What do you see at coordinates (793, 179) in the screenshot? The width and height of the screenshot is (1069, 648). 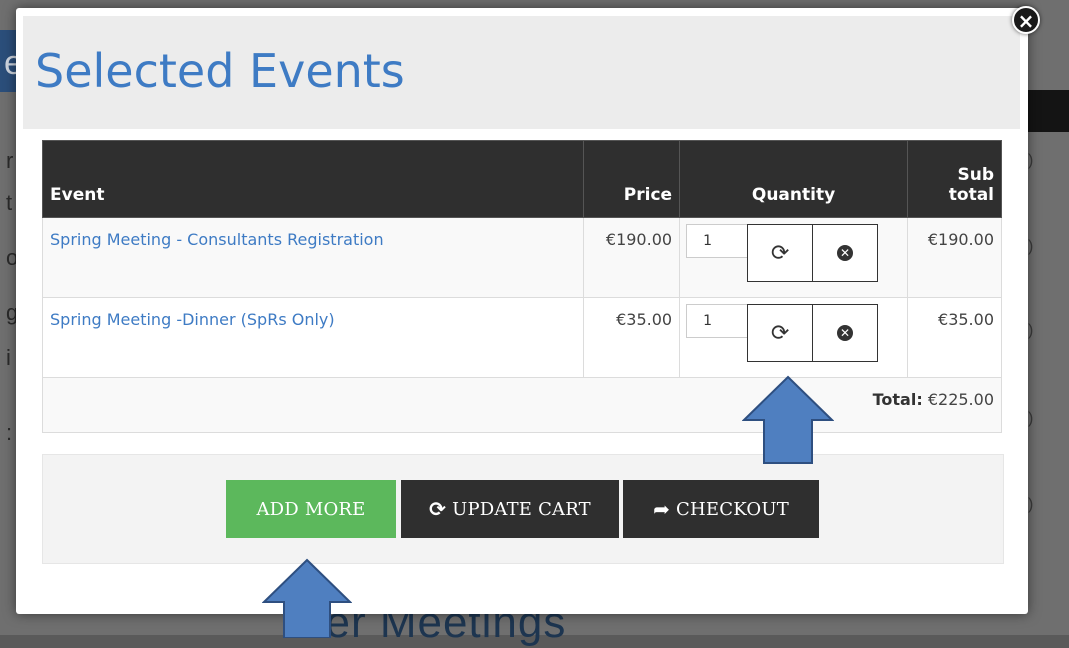 I see `header-quantity: Quantity` at bounding box center [793, 179].